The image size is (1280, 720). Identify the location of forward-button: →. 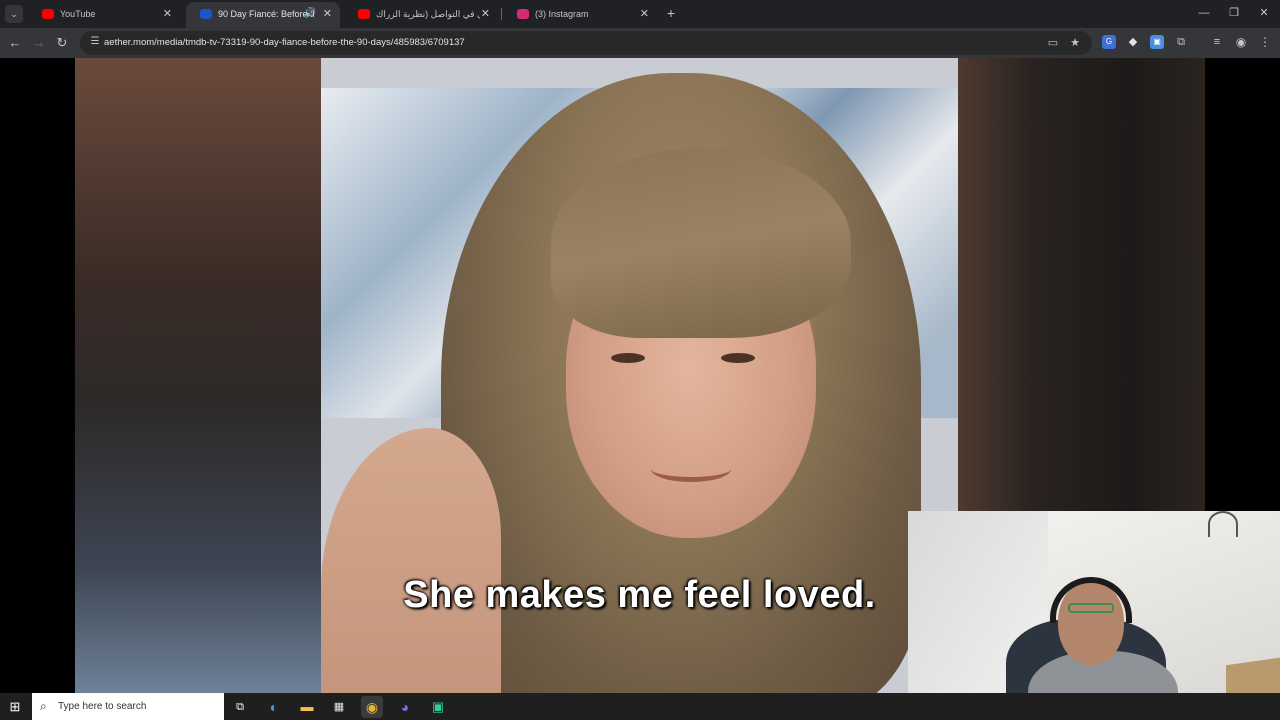
(39, 43).